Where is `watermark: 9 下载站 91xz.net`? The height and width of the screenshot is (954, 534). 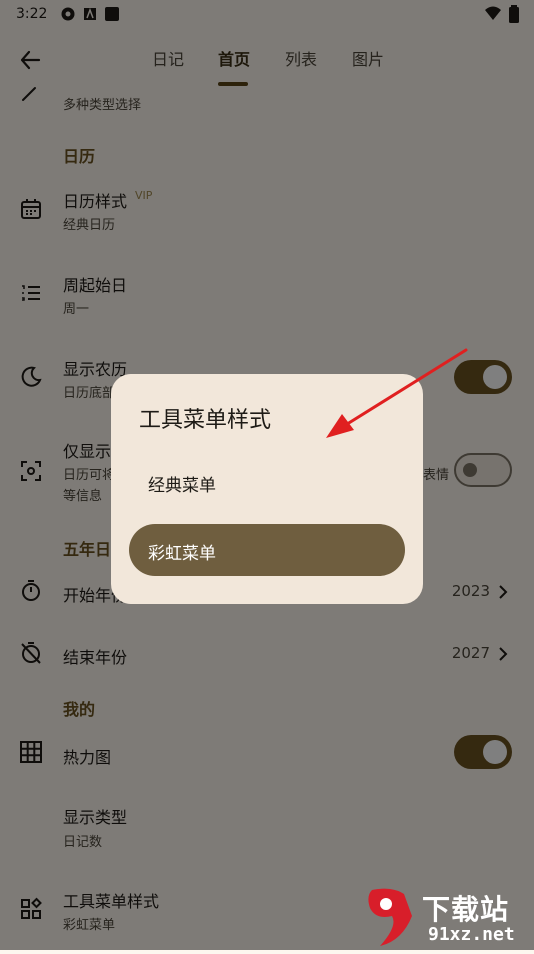
watermark: 9 下载站 91xz.net is located at coordinates (448, 918).